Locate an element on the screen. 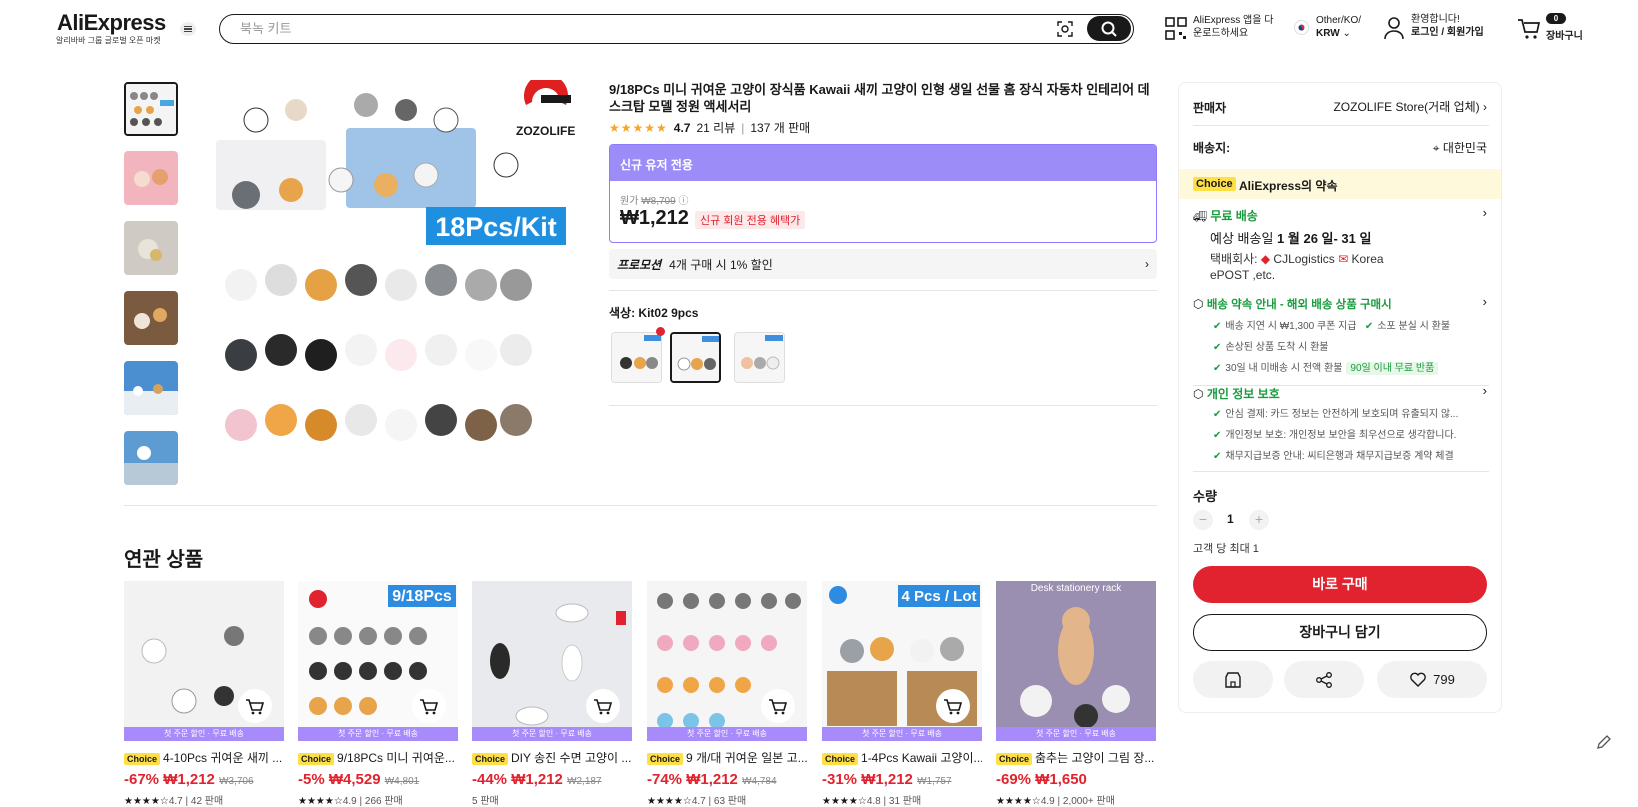 Image resolution: width=1638 pixels, height=807 pixels. related-product-image: Desk stationery rack 첫 주문 할인 · 무료 배송 is located at coordinates (1076, 661).